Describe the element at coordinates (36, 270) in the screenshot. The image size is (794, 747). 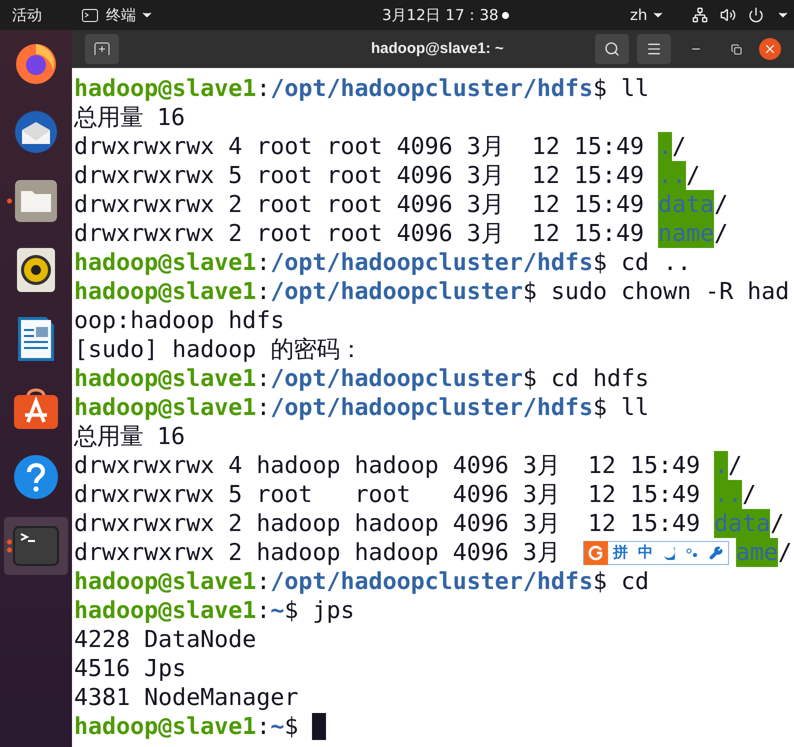
I see `speaker-icon` at that location.